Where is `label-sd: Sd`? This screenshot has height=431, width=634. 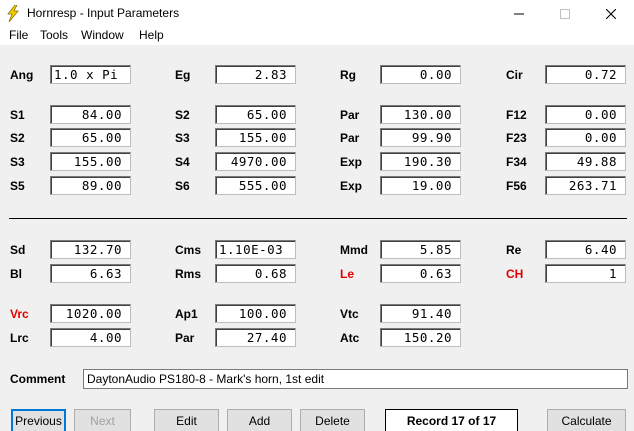 label-sd: Sd is located at coordinates (18, 250).